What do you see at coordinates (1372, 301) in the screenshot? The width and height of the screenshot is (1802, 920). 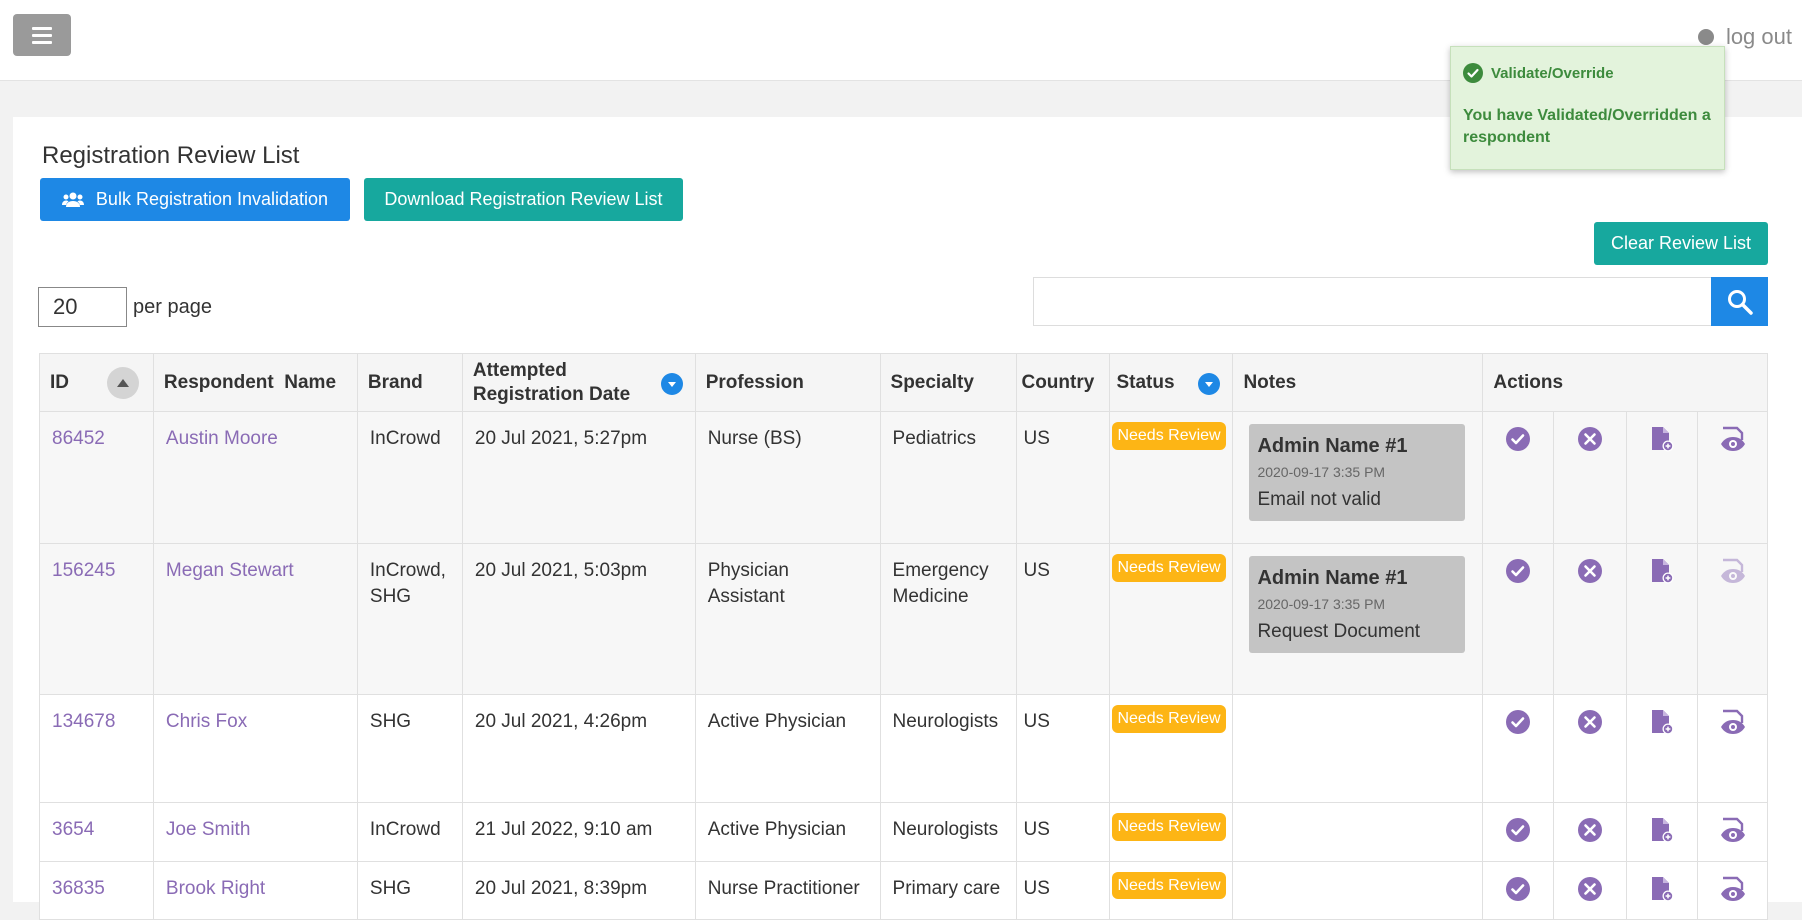 I see `search-input` at bounding box center [1372, 301].